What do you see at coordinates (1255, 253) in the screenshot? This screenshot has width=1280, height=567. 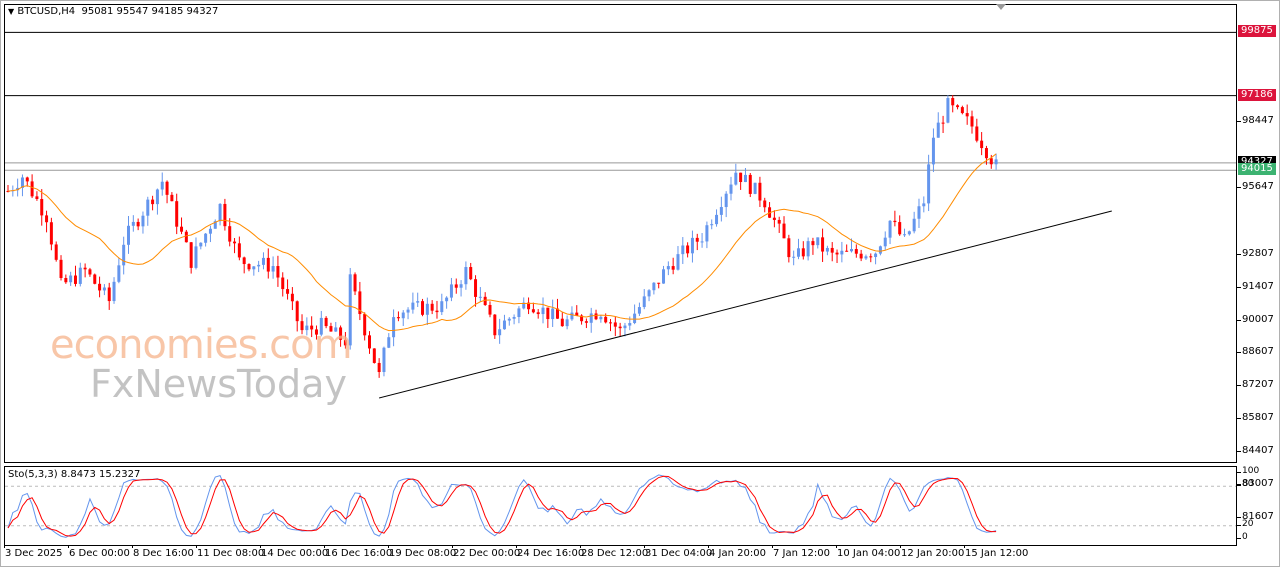 I see `price-tick: 92807` at bounding box center [1255, 253].